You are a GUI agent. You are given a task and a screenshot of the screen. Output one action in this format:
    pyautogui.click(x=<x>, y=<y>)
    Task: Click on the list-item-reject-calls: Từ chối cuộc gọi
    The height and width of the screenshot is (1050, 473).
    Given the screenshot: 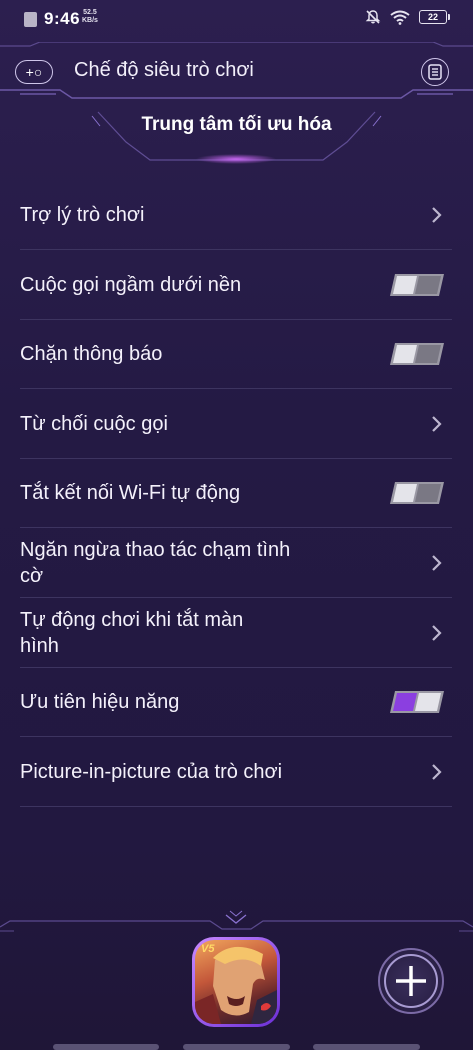 What is the action you would take?
    pyautogui.click(x=236, y=424)
    